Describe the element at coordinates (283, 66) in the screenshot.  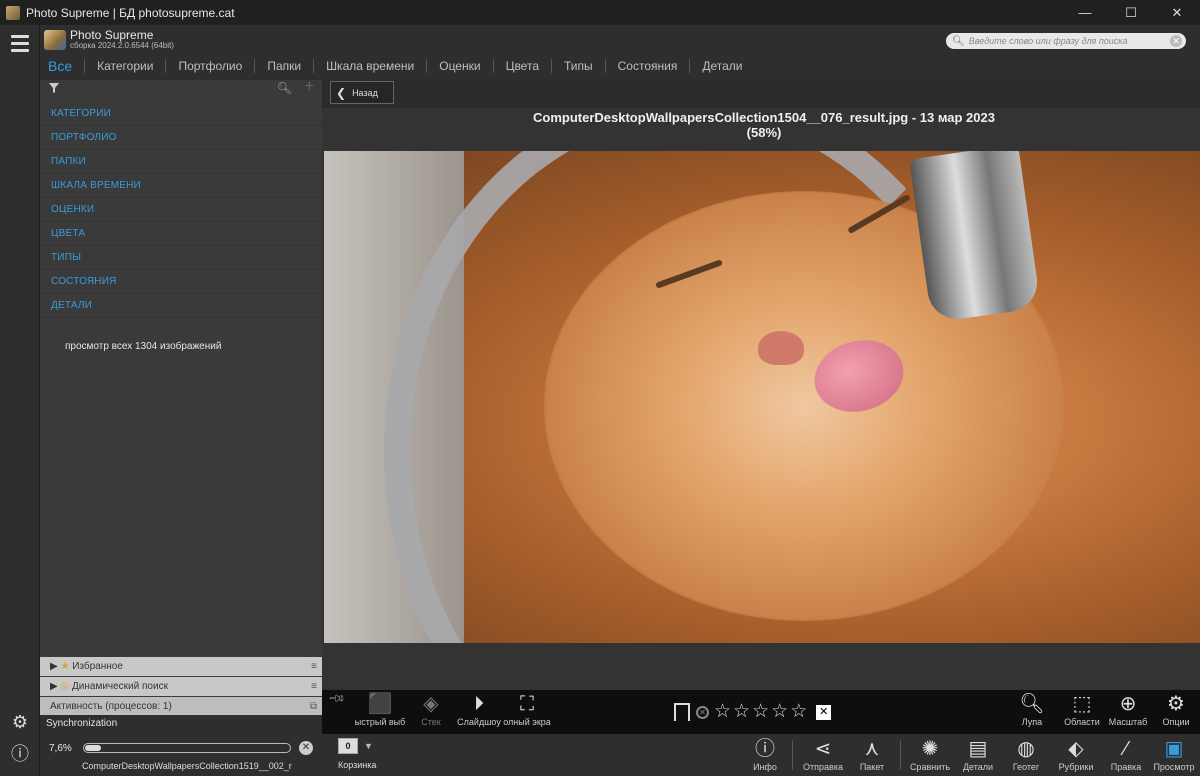
I see `tab-folders: Папки` at that location.